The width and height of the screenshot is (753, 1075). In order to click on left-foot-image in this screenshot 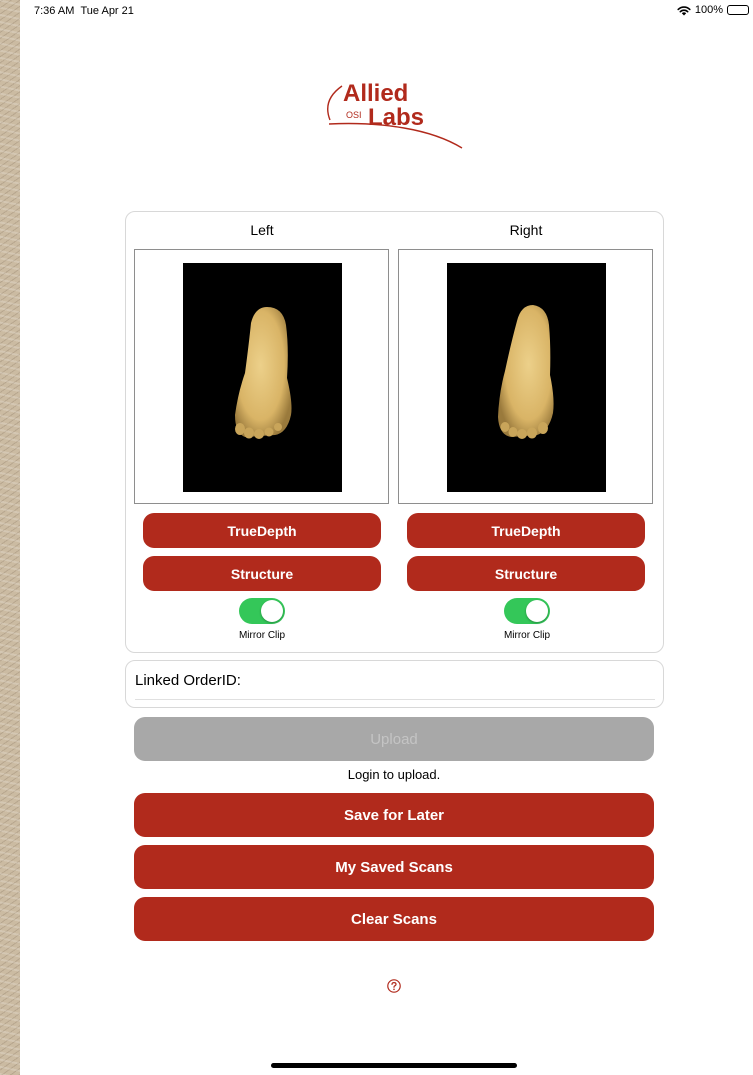, I will do `click(262, 377)`.